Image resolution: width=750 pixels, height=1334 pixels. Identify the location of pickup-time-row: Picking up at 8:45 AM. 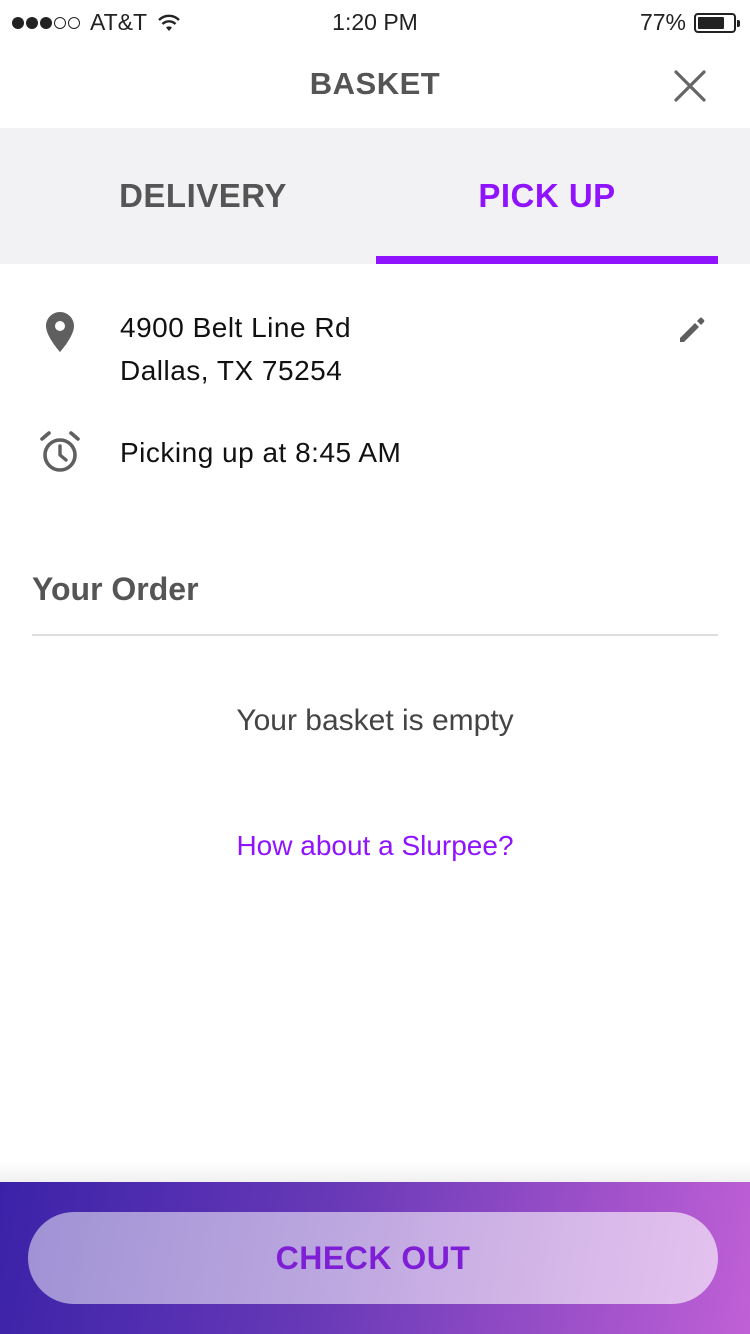
(375, 453).